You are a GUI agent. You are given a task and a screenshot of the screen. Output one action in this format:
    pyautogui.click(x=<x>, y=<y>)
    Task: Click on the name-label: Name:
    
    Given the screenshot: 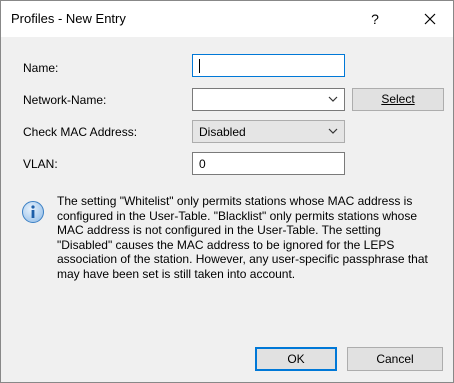 What is the action you would take?
    pyautogui.click(x=41, y=68)
    